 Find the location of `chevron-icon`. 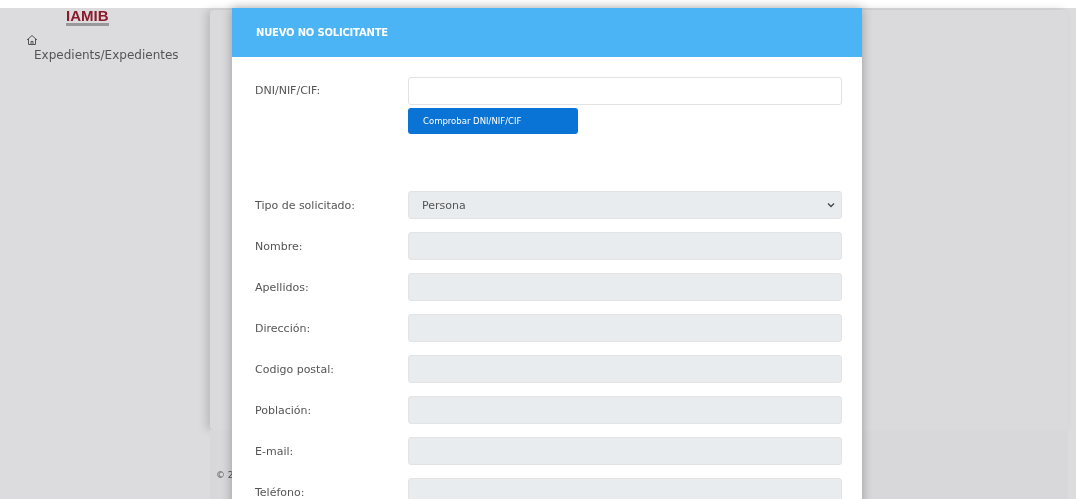

chevron-icon is located at coordinates (831, 205).